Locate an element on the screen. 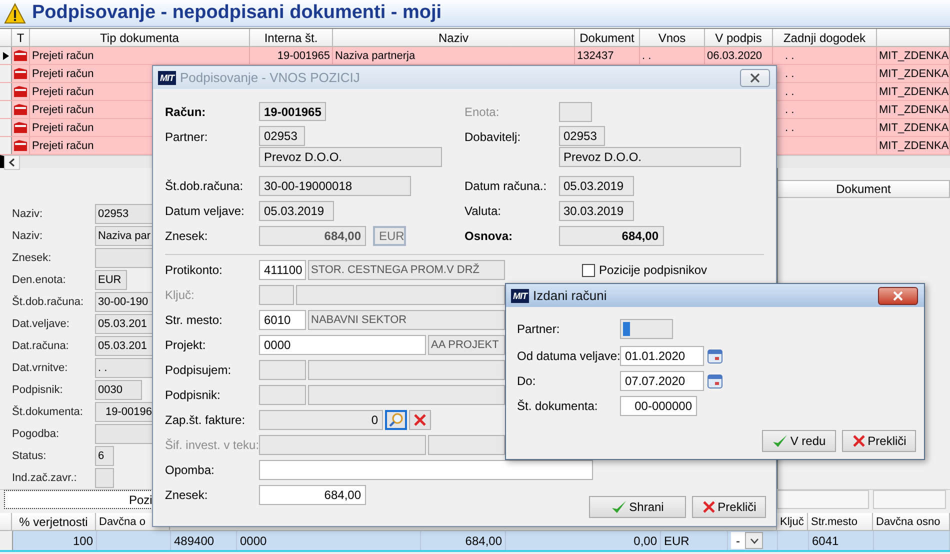 This screenshot has width=950, height=554. table-cell: 100 is located at coordinates (82, 541).